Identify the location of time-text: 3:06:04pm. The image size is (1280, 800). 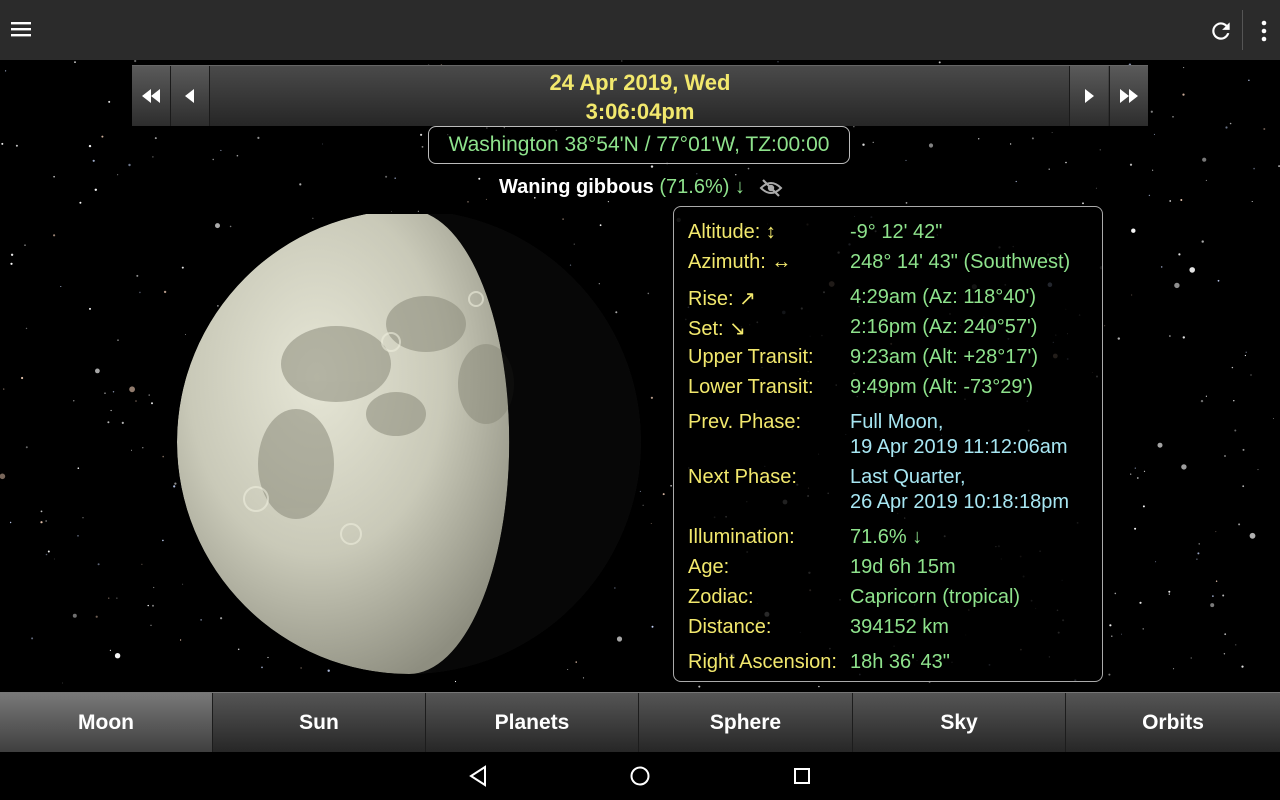
(640, 112).